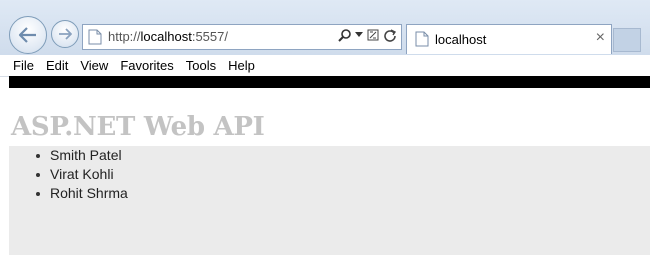  What do you see at coordinates (241, 64) in the screenshot?
I see `menu-help: Help` at bounding box center [241, 64].